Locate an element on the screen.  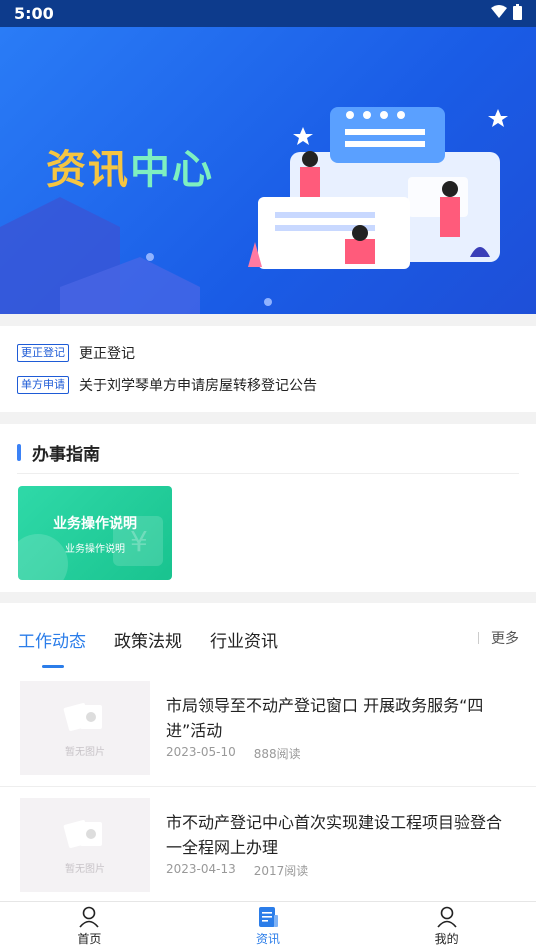
article-reads: 2017阅读 is located at coordinates (281, 871).